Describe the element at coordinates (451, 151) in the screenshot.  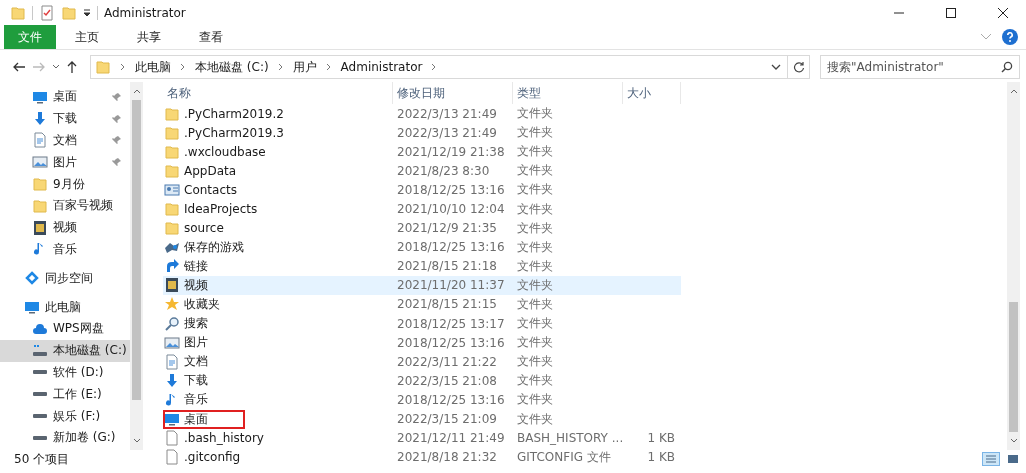
I see `date-cell-text: 2021/12/19 21:38` at that location.